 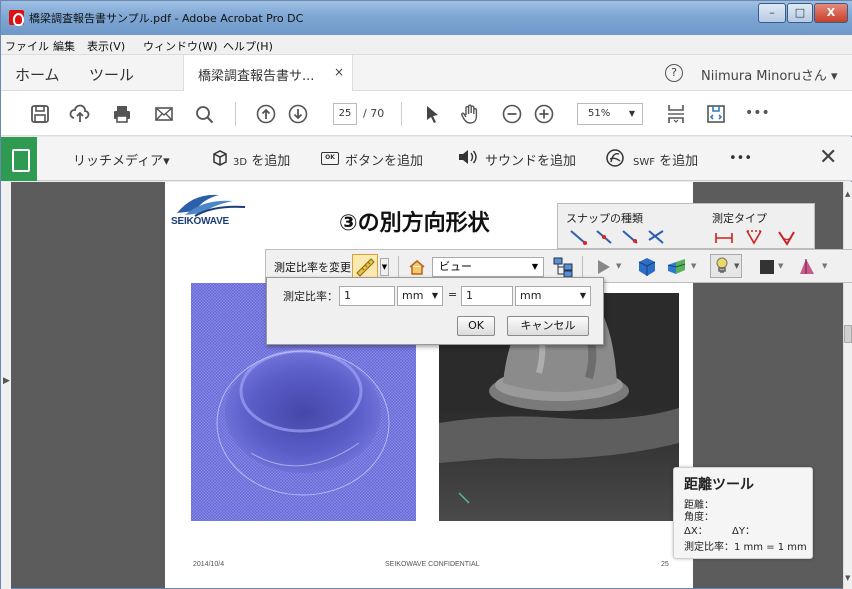 What do you see at coordinates (847, 578) in the screenshot?
I see `scroll-down-icon: ▼` at bounding box center [847, 578].